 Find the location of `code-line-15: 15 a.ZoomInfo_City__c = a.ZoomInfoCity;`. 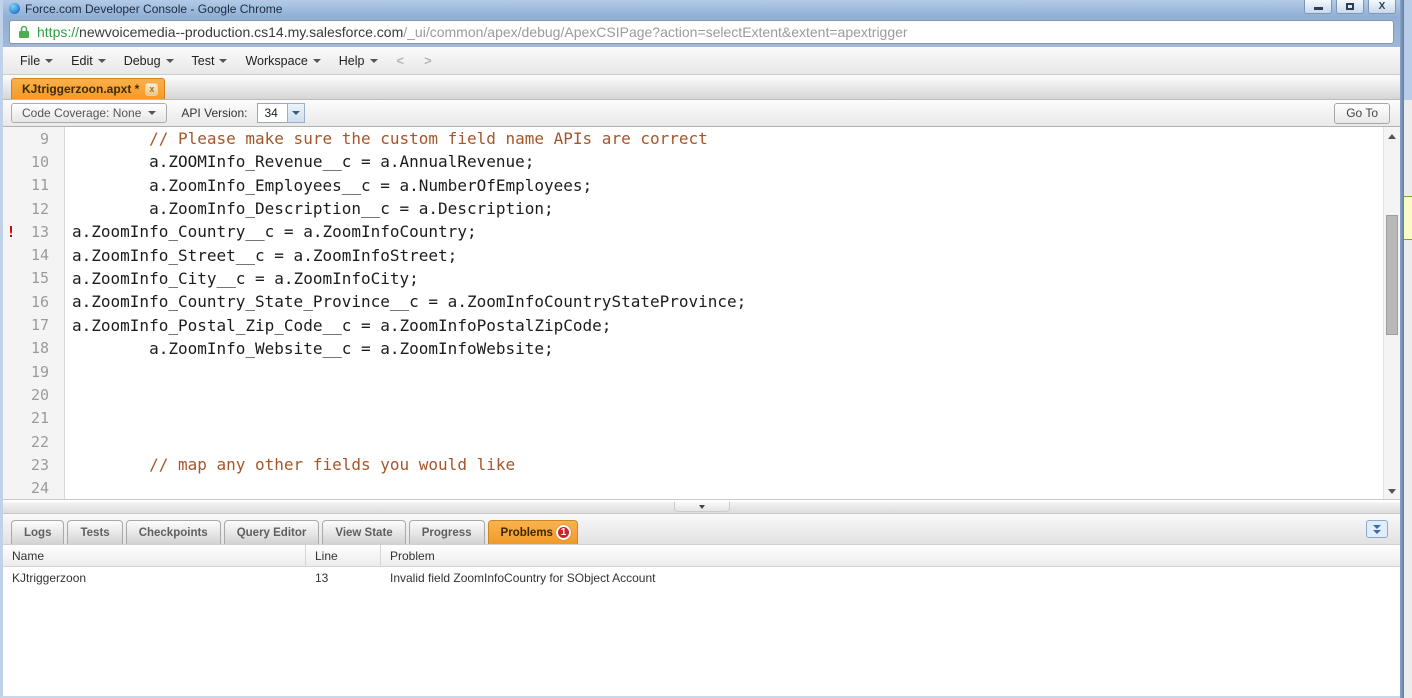

code-line-15: 15 a.ZoomInfo_City__c = a.ZoomInfoCity; is located at coordinates (701, 278).